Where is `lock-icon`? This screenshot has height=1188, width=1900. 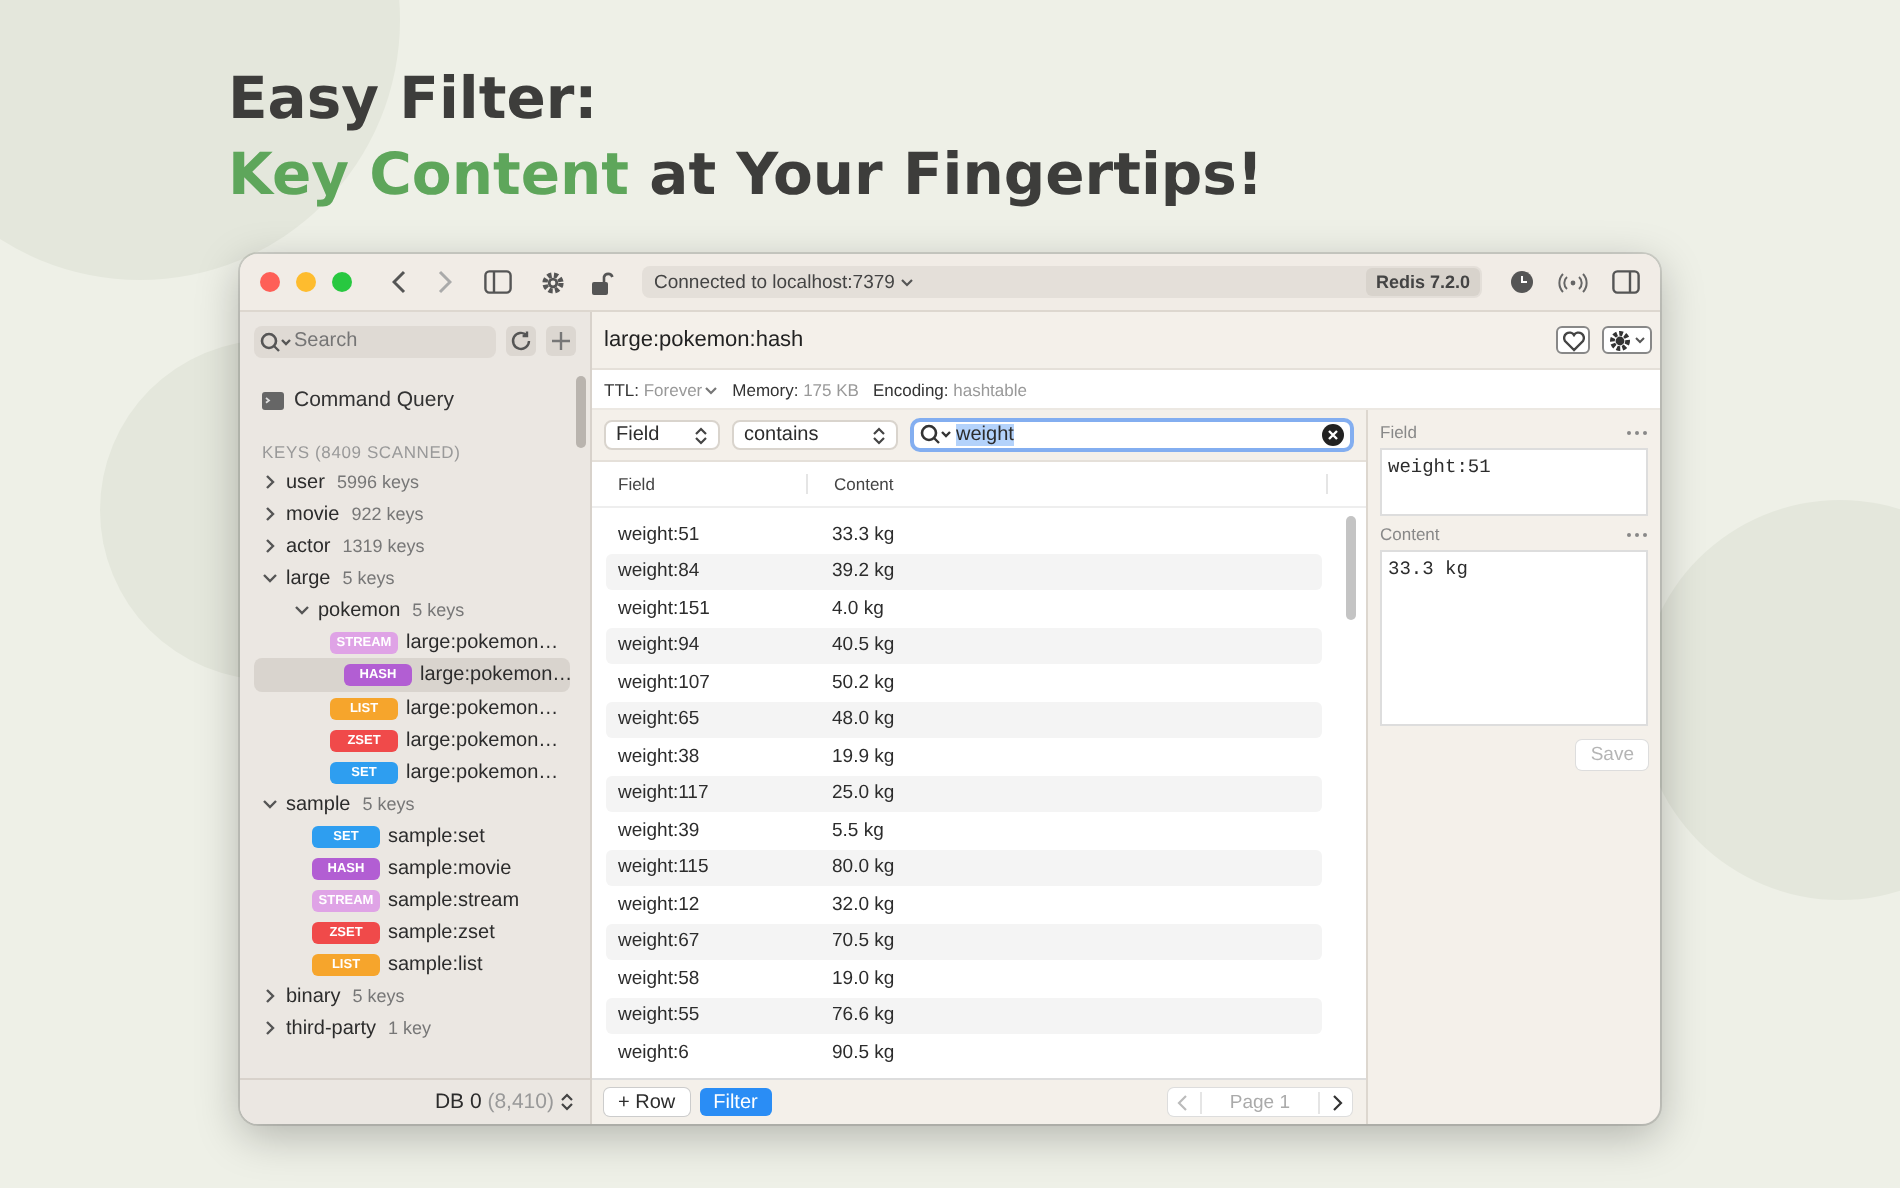
lock-icon is located at coordinates (602, 282).